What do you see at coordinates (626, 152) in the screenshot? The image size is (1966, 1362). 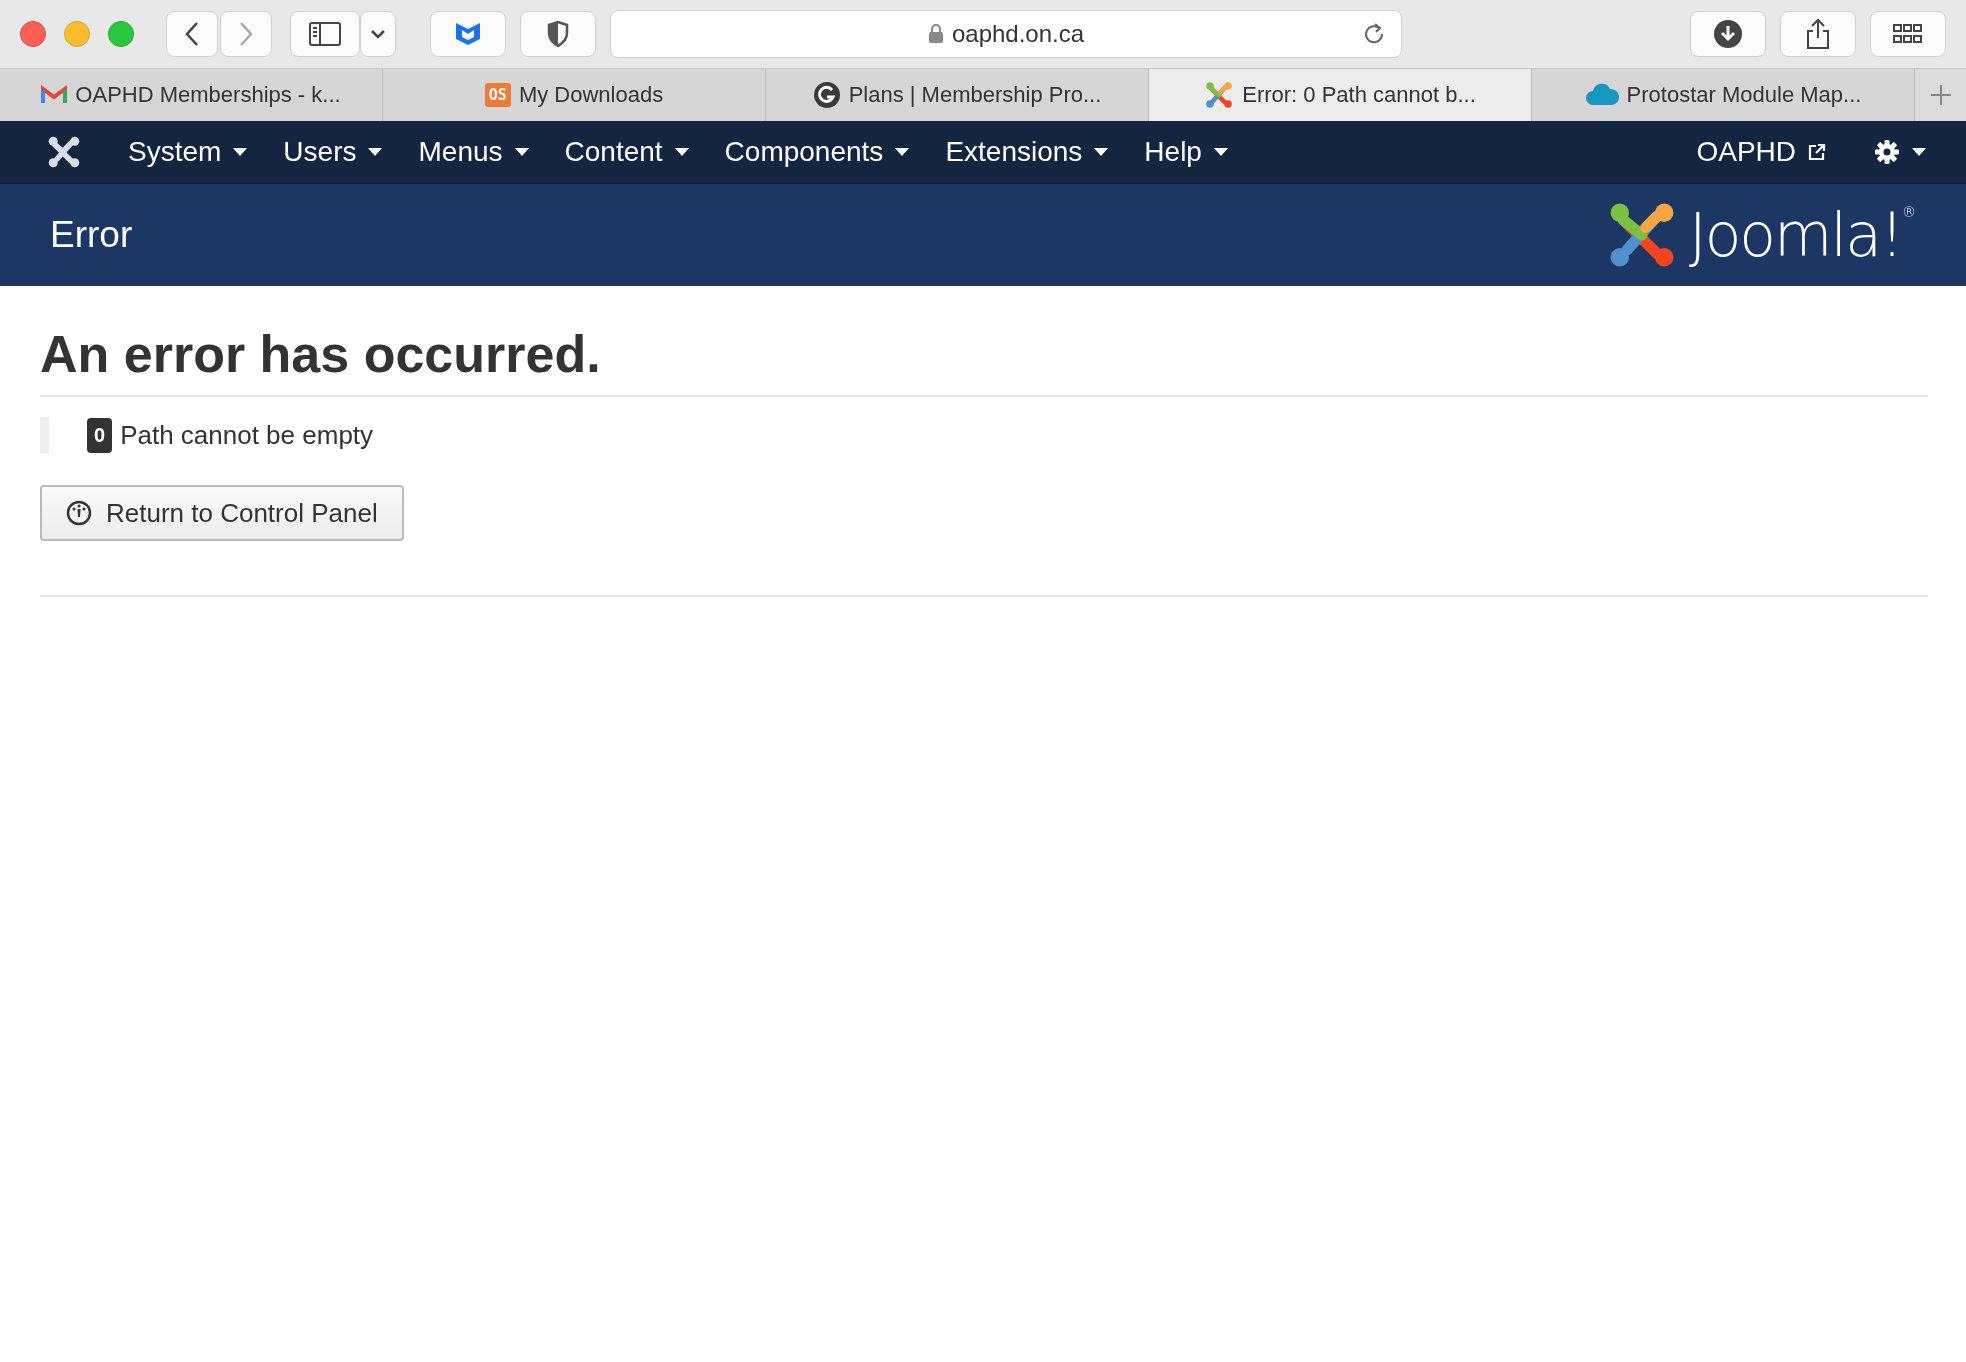 I see `menu-item: Content` at bounding box center [626, 152].